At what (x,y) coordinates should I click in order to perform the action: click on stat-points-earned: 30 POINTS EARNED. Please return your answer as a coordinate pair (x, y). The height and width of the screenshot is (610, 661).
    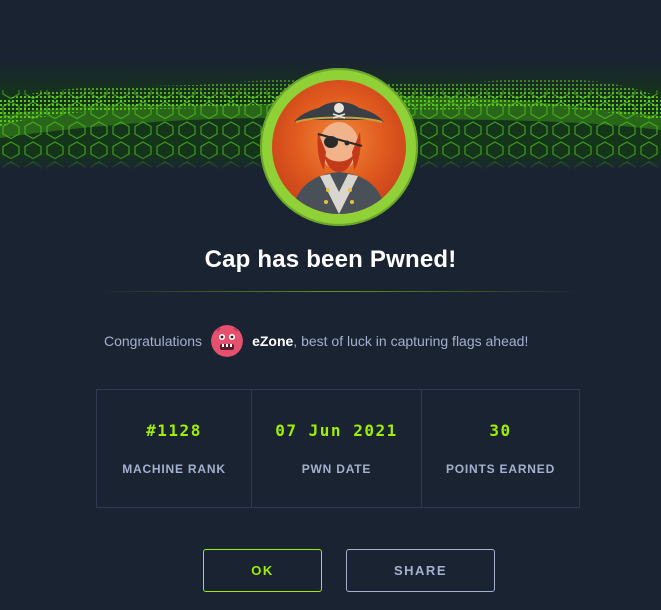
    Looking at the image, I should click on (500, 448).